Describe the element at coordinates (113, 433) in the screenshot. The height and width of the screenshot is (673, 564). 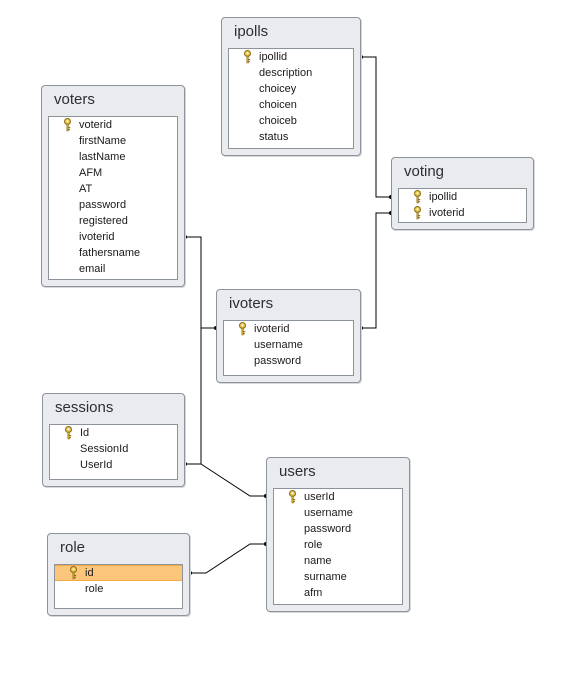
I see `field-row: Id` at that location.